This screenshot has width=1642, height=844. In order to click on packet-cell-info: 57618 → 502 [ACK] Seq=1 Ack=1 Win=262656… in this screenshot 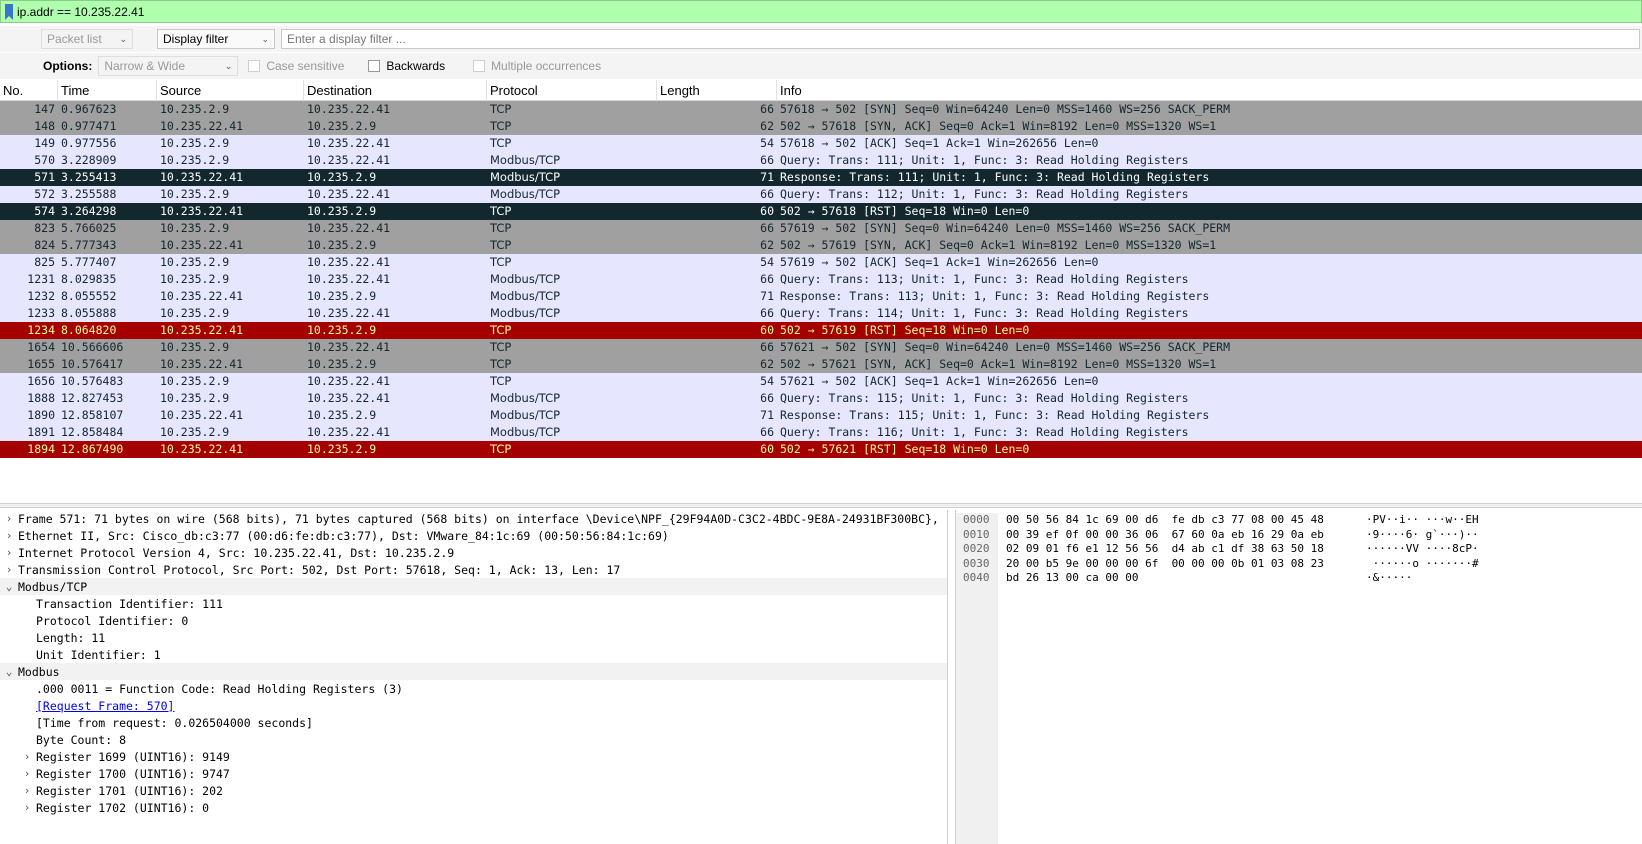, I will do `click(939, 143)`.